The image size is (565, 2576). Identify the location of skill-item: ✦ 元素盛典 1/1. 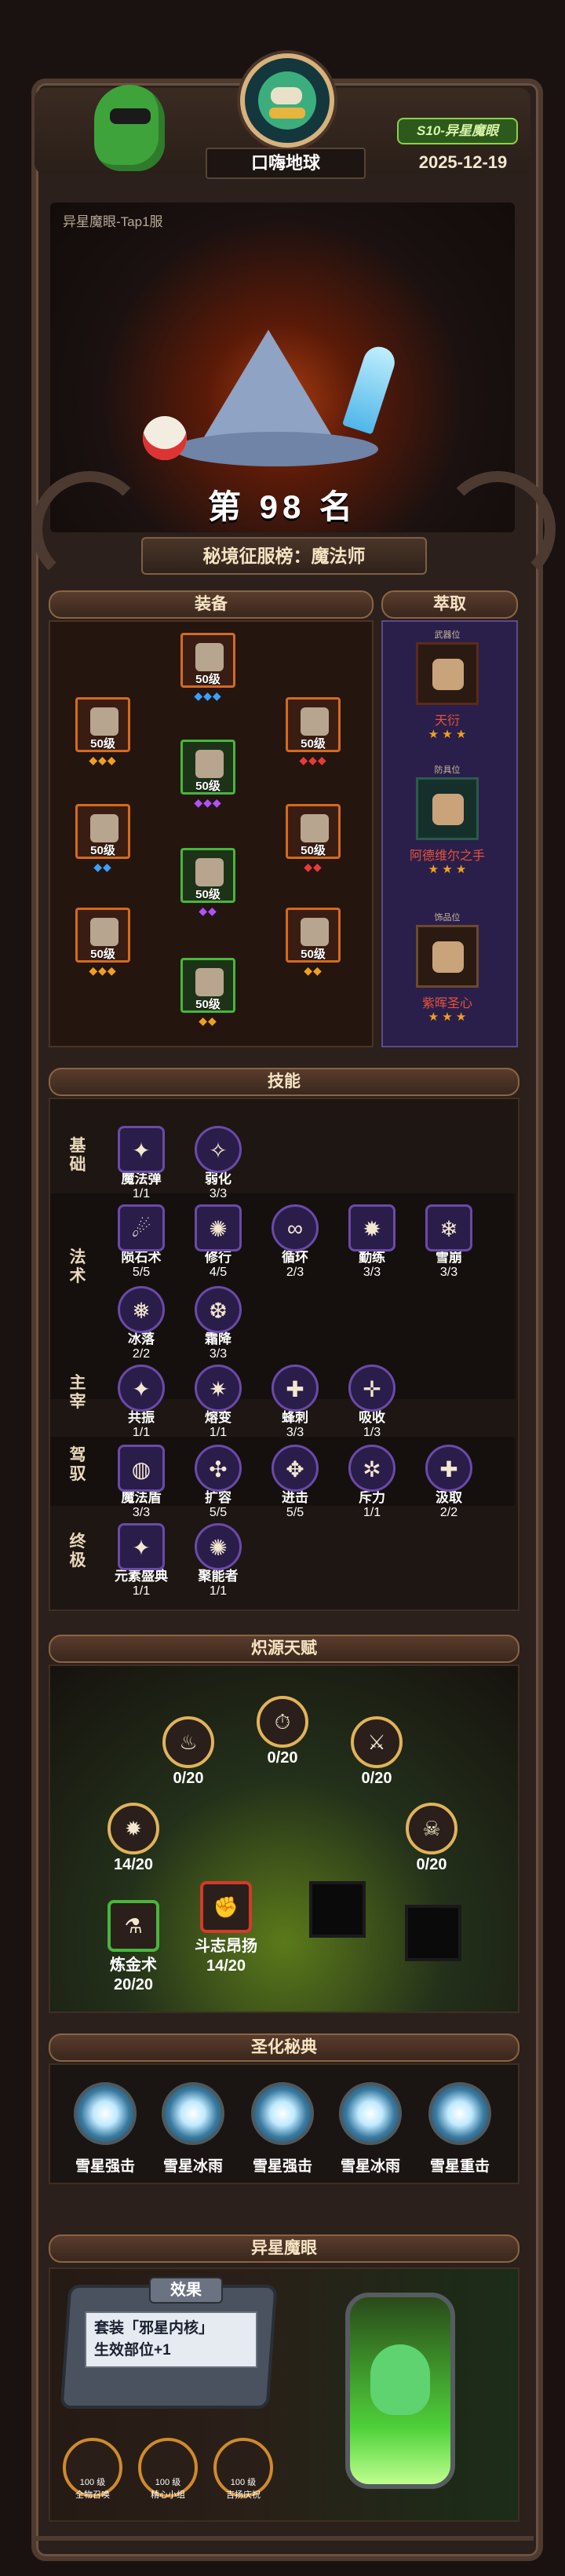
(141, 1561).